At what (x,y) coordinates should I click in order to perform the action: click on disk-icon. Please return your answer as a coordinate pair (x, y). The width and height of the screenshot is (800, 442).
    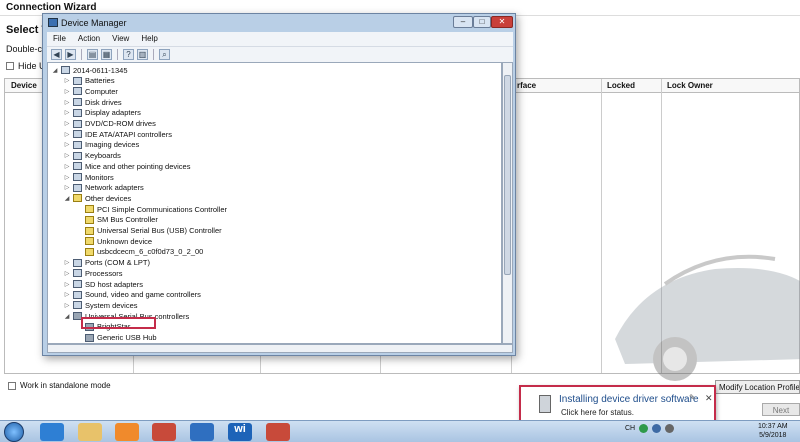
    Looking at the image, I should click on (77, 102).